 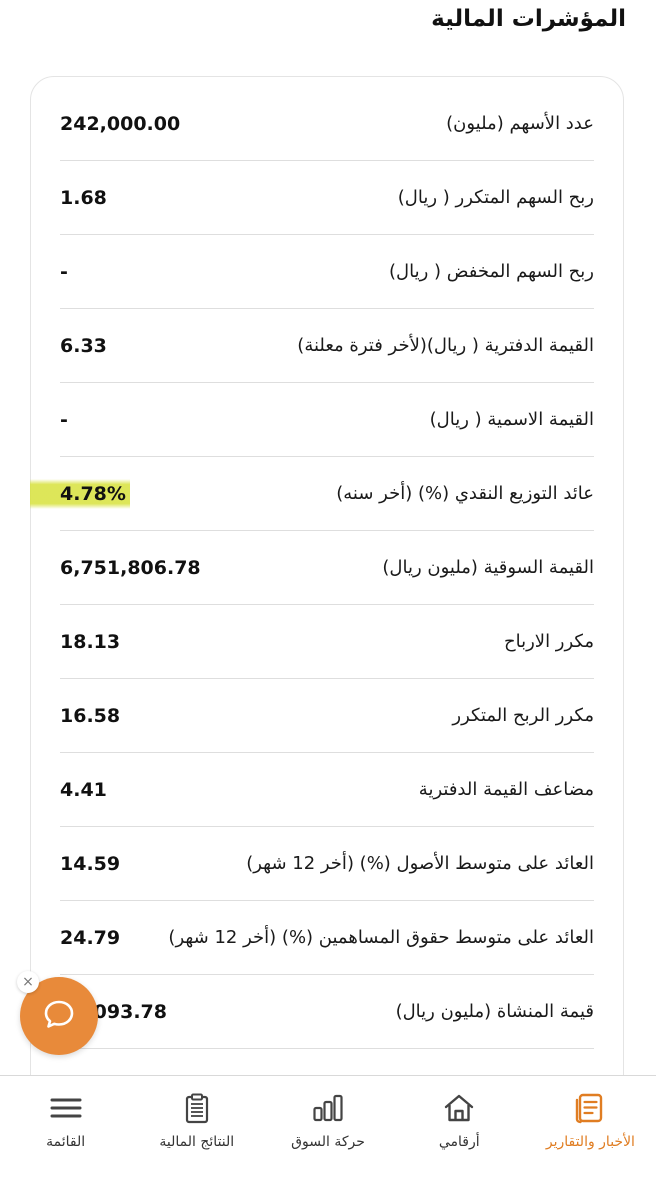 I want to click on indicator-value: 6.33, so click(x=83, y=345).